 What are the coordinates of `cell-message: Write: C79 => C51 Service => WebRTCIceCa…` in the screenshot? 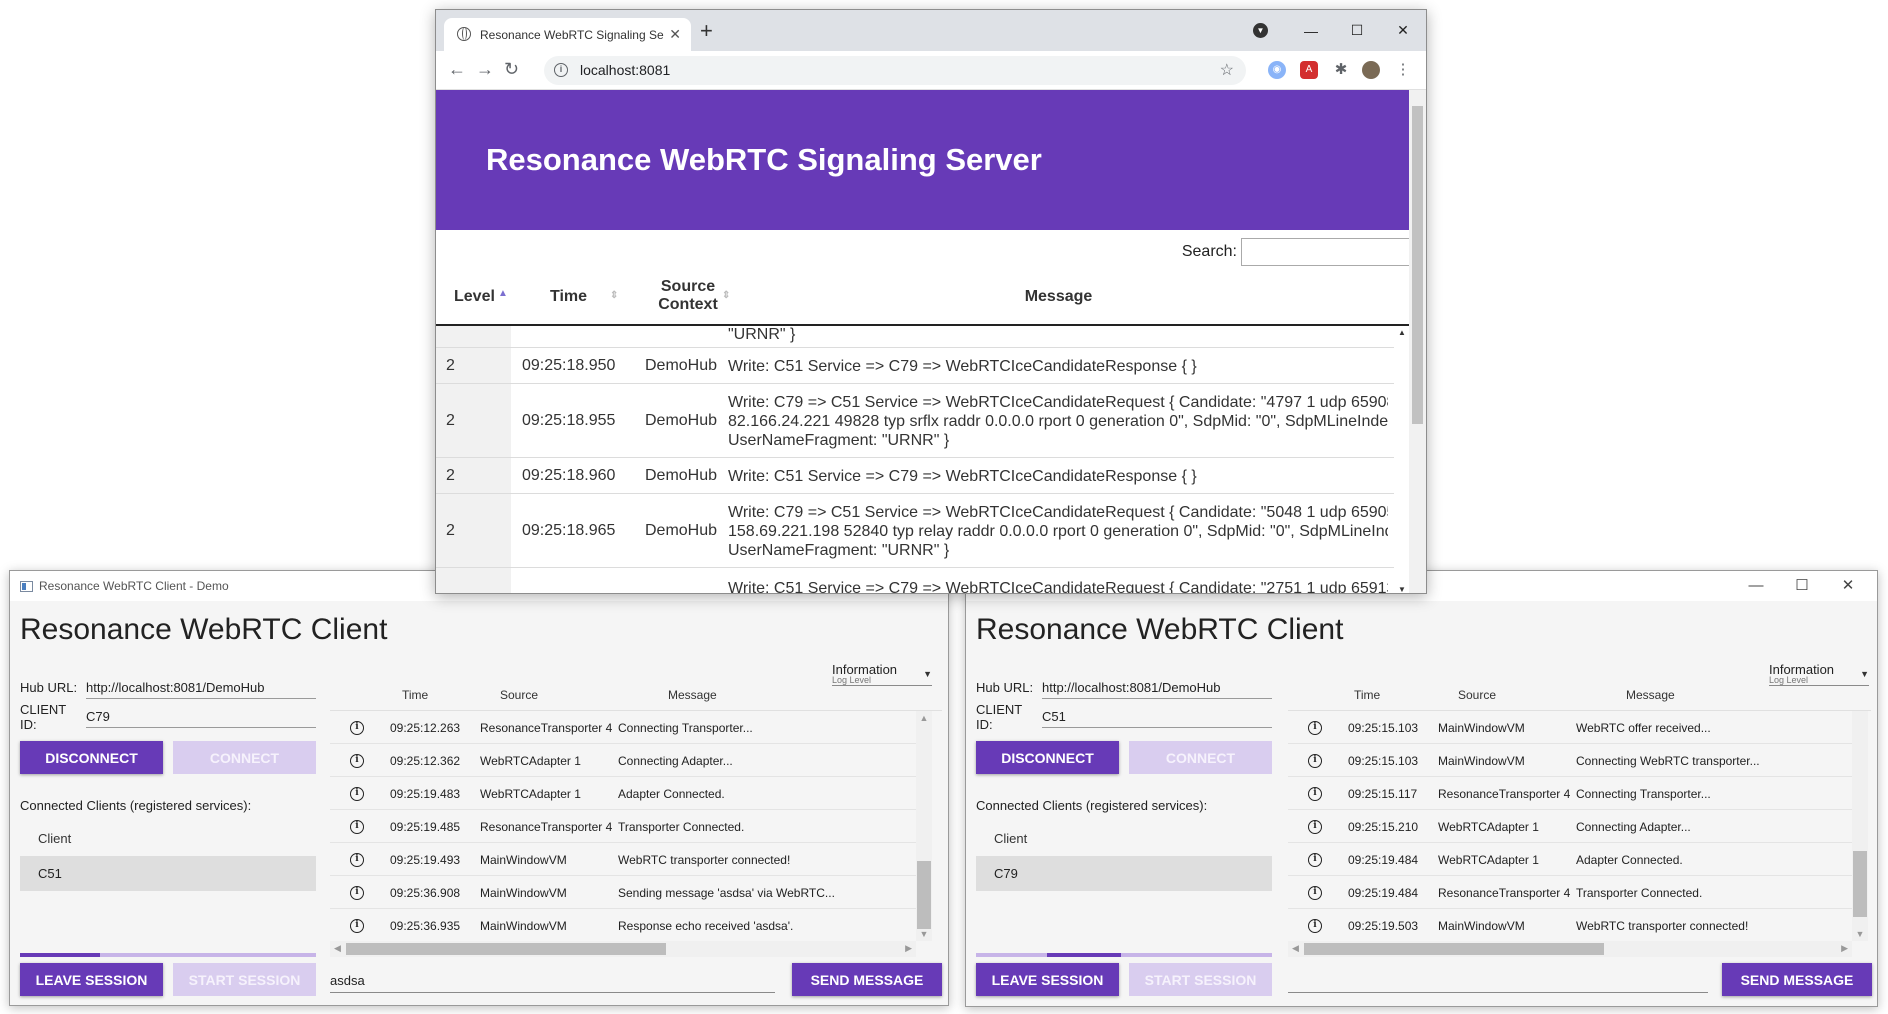 It's located at (1058, 531).